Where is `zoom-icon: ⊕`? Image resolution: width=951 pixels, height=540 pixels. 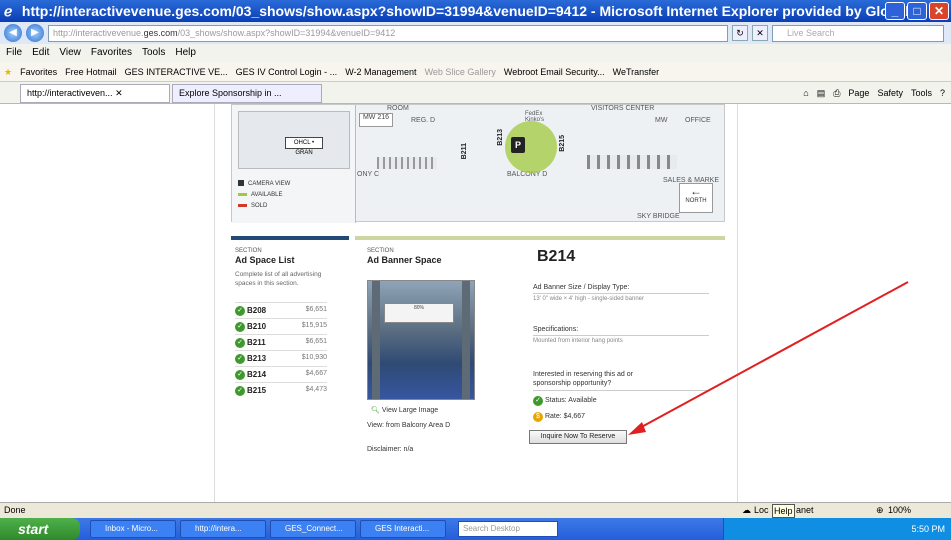
zoom-icon: ⊕ is located at coordinates (880, 510).